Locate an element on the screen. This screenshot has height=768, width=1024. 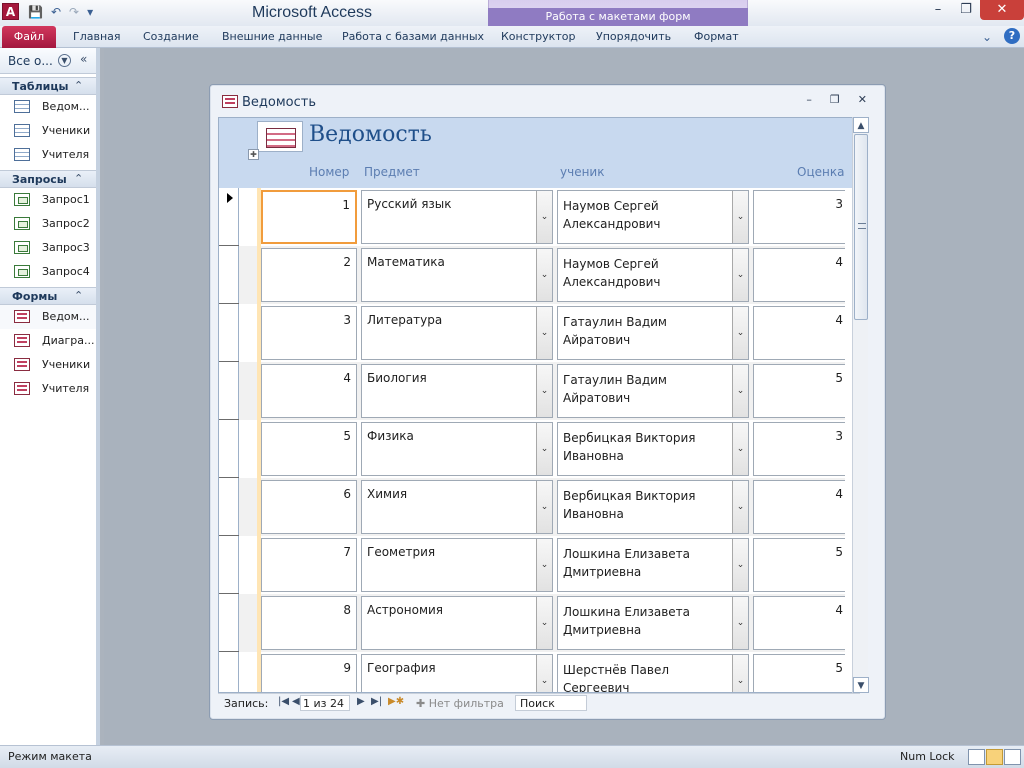
tab-create: Создание is located at coordinates (171, 37).